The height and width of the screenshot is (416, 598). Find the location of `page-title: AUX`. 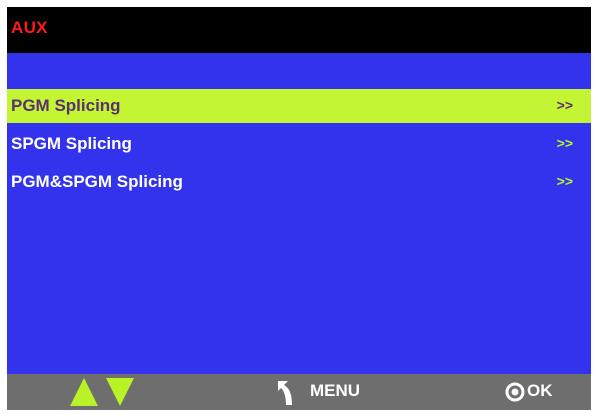

page-title: AUX is located at coordinates (29, 27).